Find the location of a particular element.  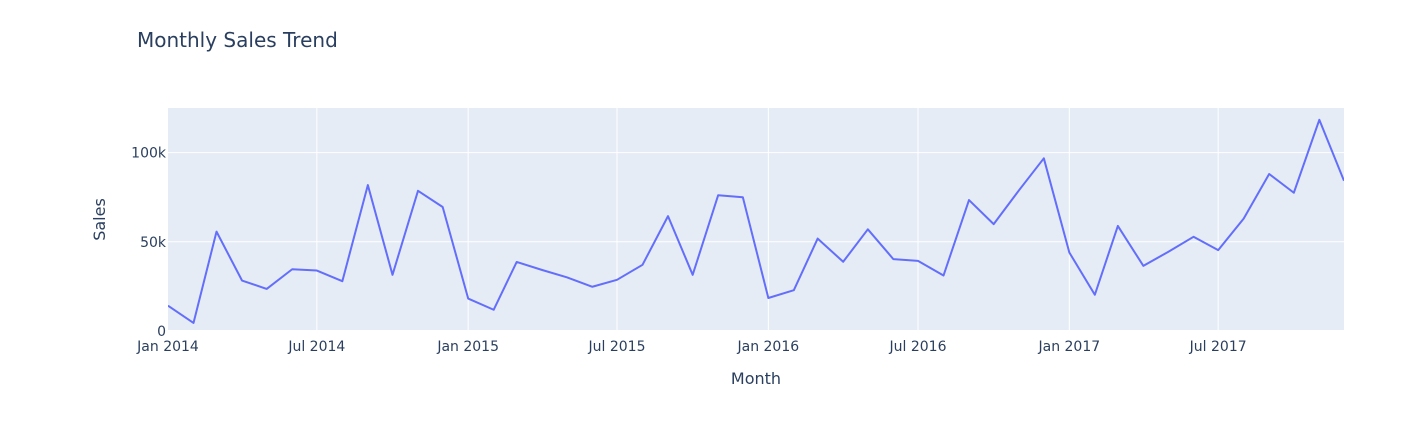

x-tick-label-2: Jan 2015 is located at coordinates (467, 347).